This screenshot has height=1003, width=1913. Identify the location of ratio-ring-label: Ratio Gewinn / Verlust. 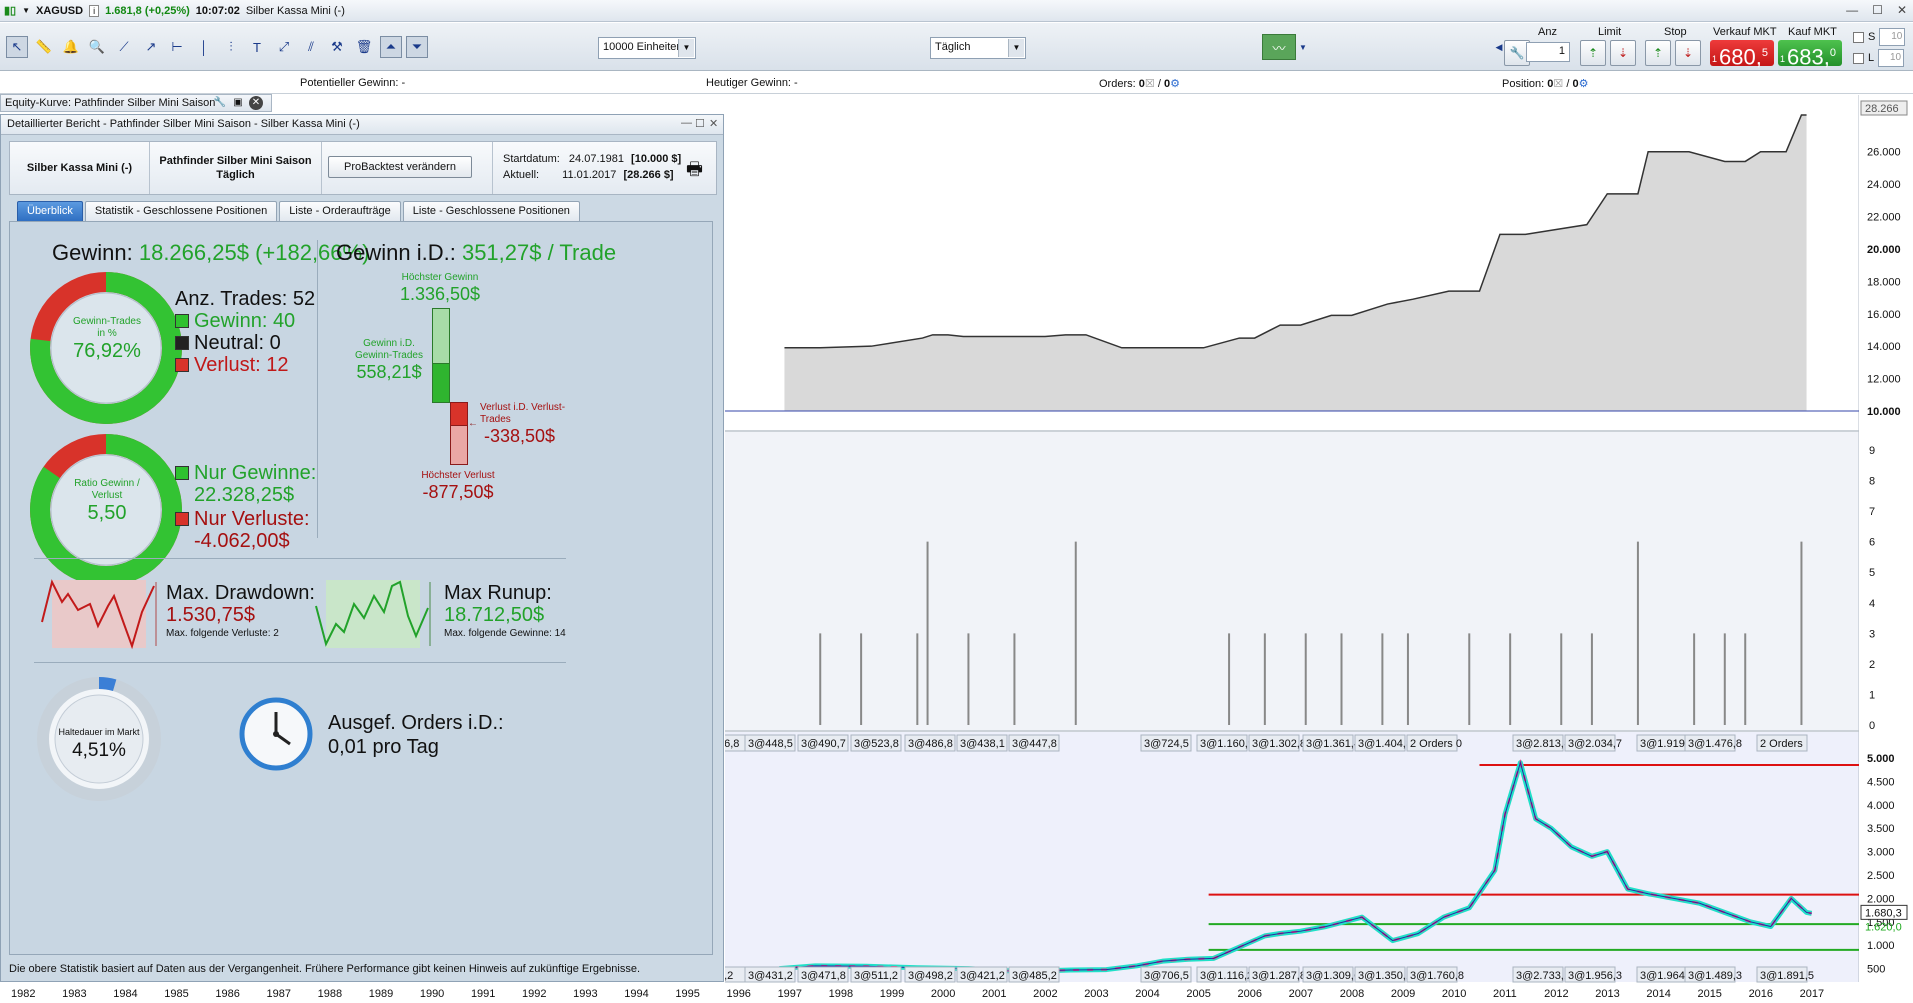
(107, 489).